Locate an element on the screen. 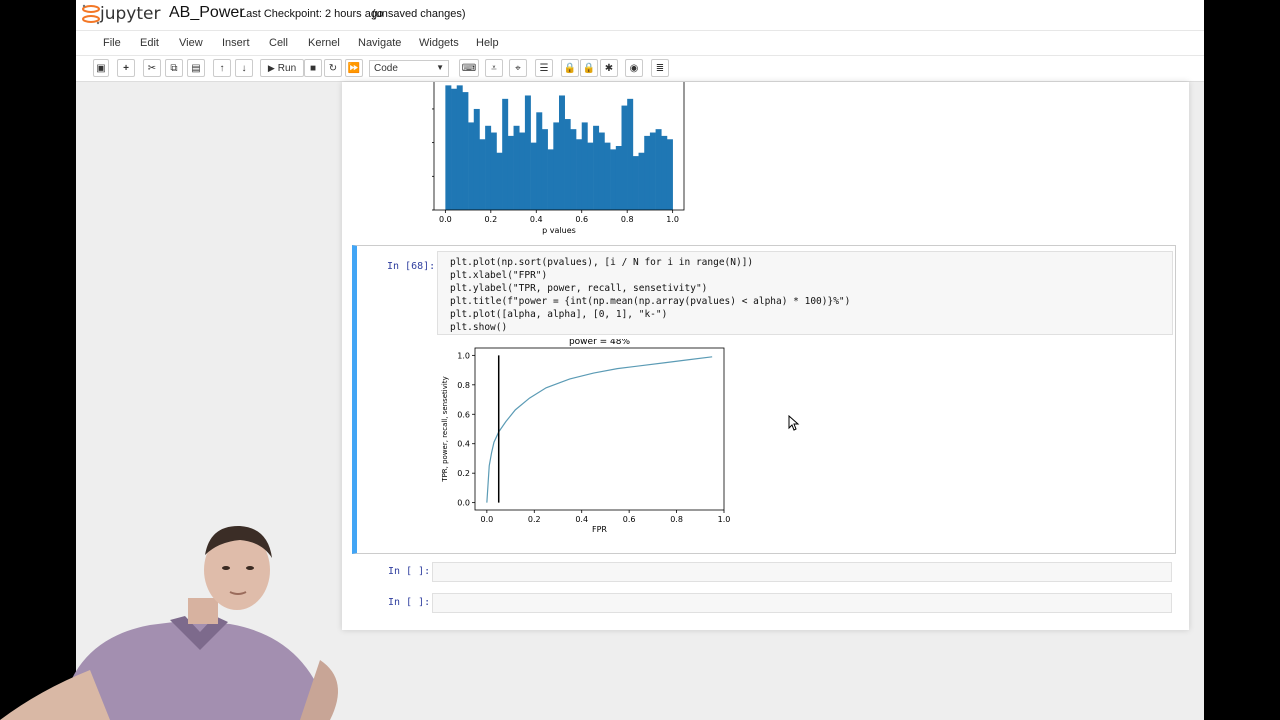 The image size is (1280, 720). list-button: ≣ is located at coordinates (660, 68).